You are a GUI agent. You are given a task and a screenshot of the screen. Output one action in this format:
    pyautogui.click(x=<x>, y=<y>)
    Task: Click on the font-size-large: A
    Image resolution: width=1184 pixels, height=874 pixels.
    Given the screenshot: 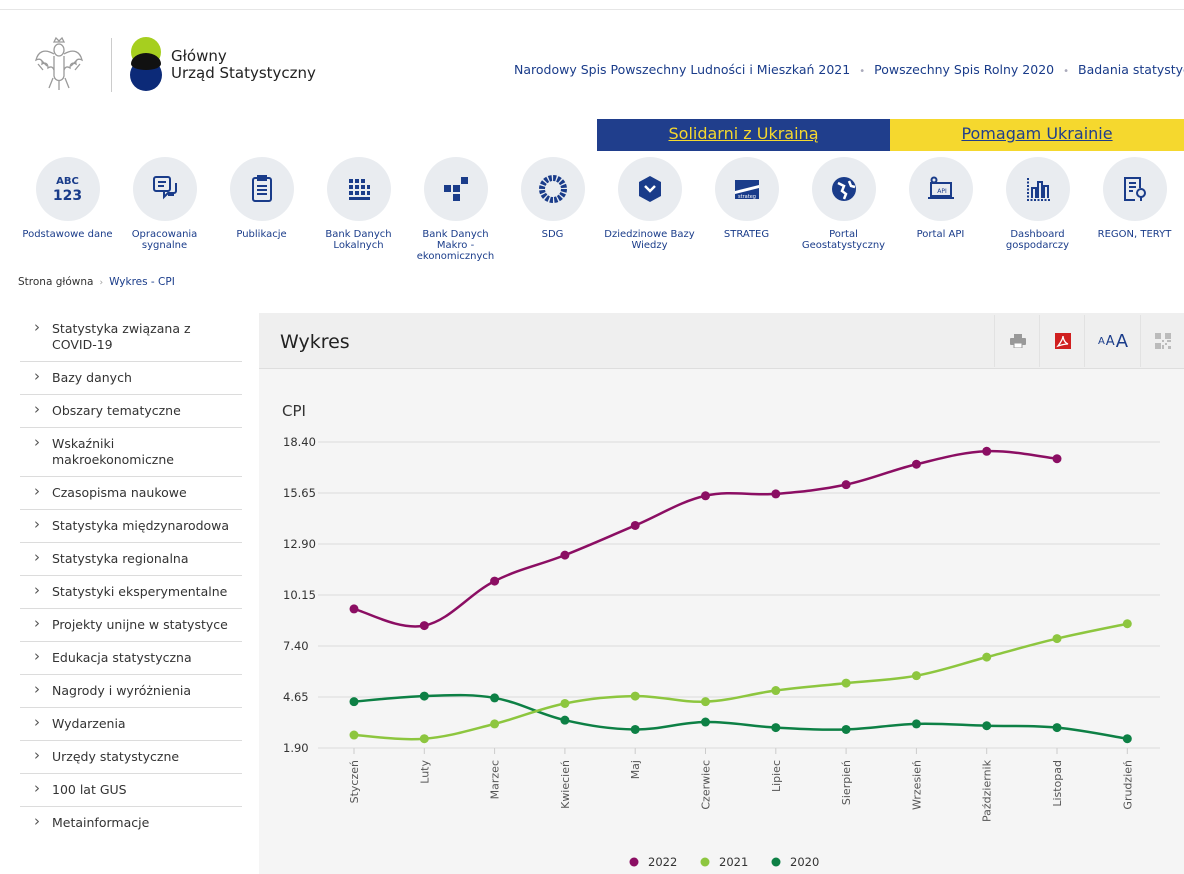 What is the action you would take?
    pyautogui.click(x=1122, y=341)
    